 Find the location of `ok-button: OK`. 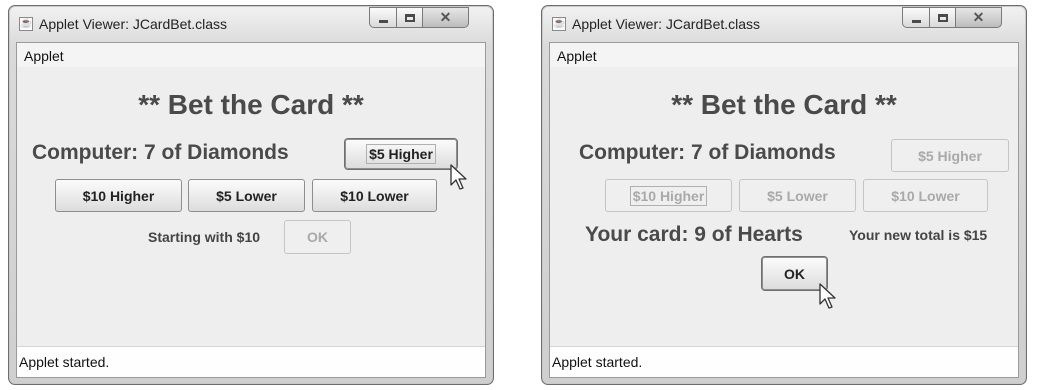

ok-button: OK is located at coordinates (317, 237).